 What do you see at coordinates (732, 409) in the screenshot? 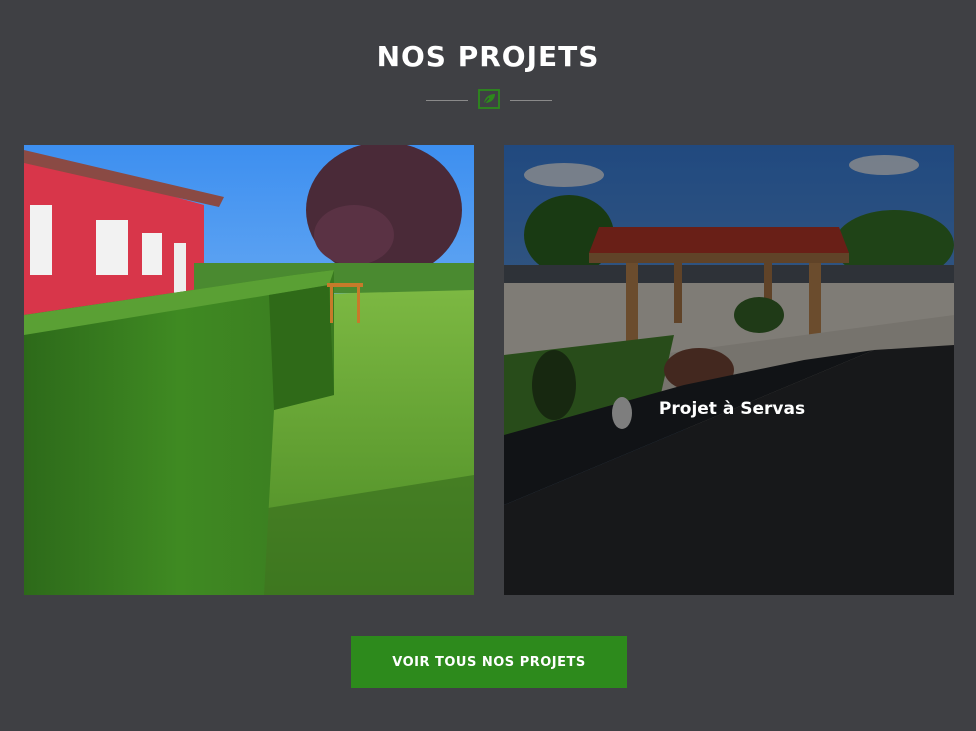
I see `project-caption: Projet à Servas` at bounding box center [732, 409].